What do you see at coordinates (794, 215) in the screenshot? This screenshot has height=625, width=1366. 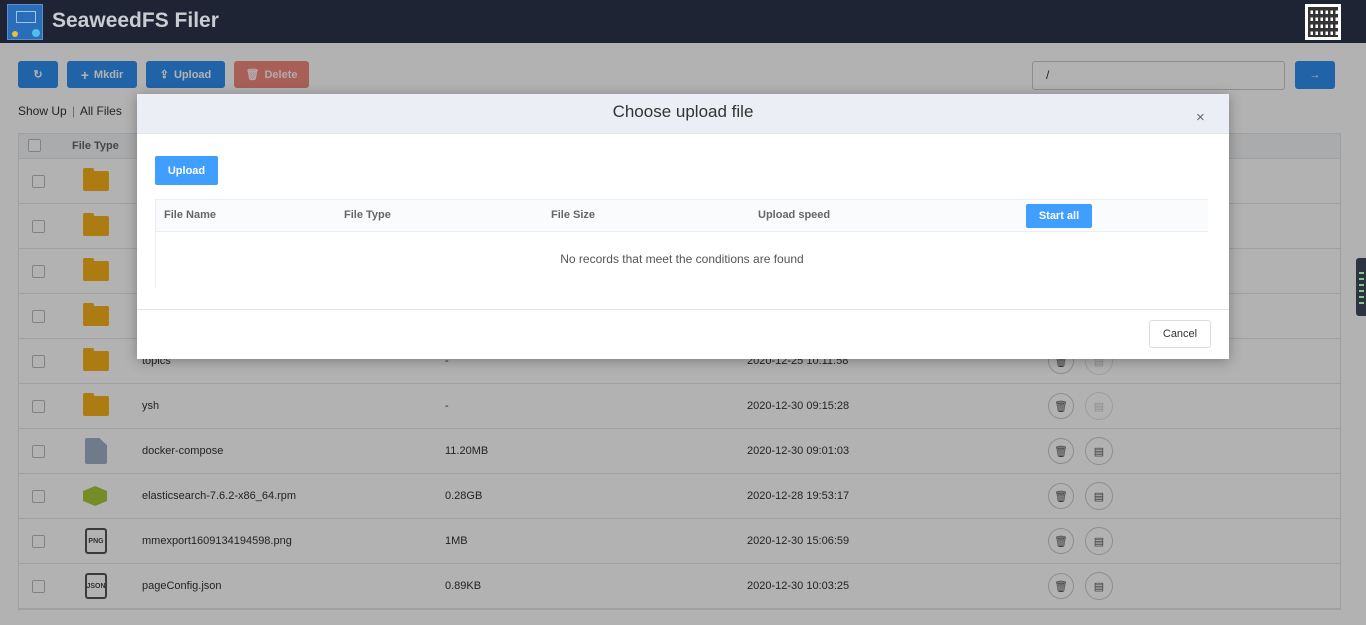 I see `column-upload-speed: Upload speed` at bounding box center [794, 215].